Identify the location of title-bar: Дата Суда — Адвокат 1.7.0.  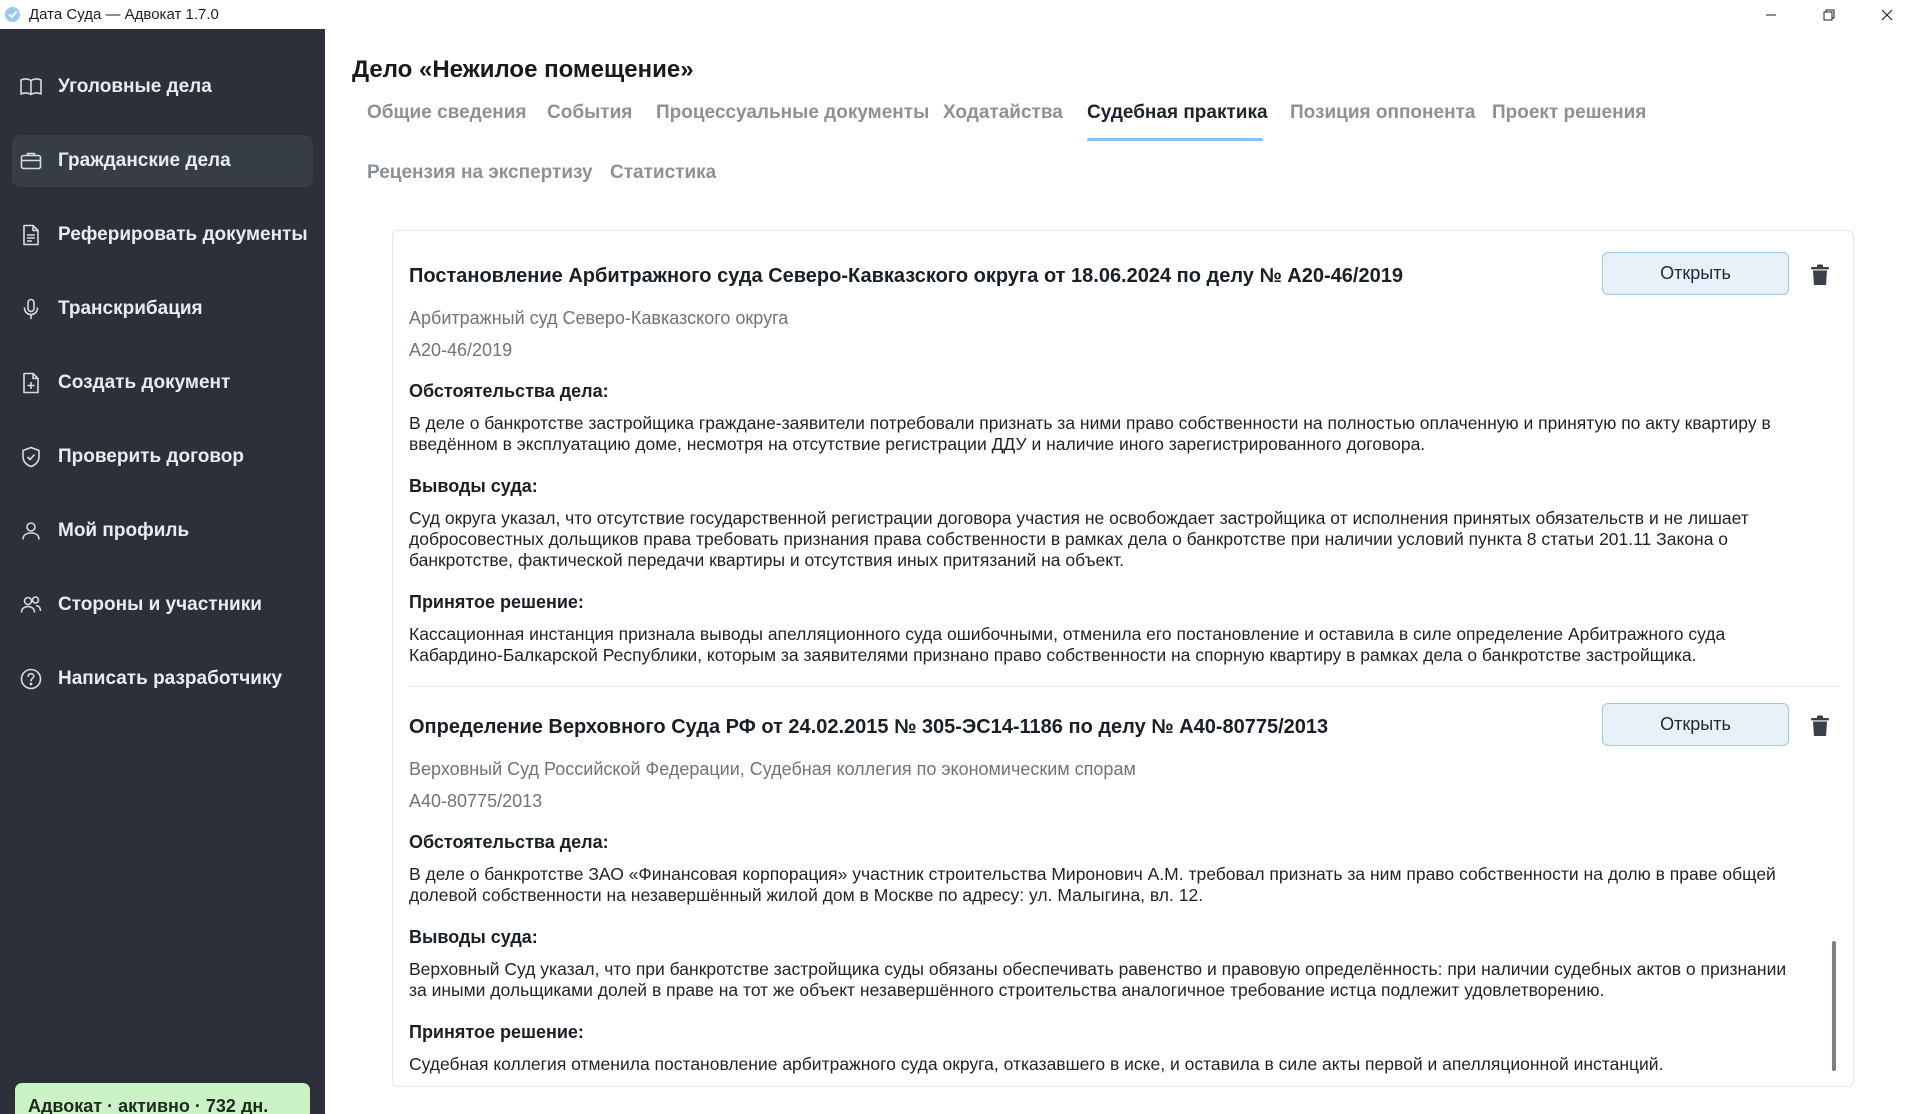
(959, 14).